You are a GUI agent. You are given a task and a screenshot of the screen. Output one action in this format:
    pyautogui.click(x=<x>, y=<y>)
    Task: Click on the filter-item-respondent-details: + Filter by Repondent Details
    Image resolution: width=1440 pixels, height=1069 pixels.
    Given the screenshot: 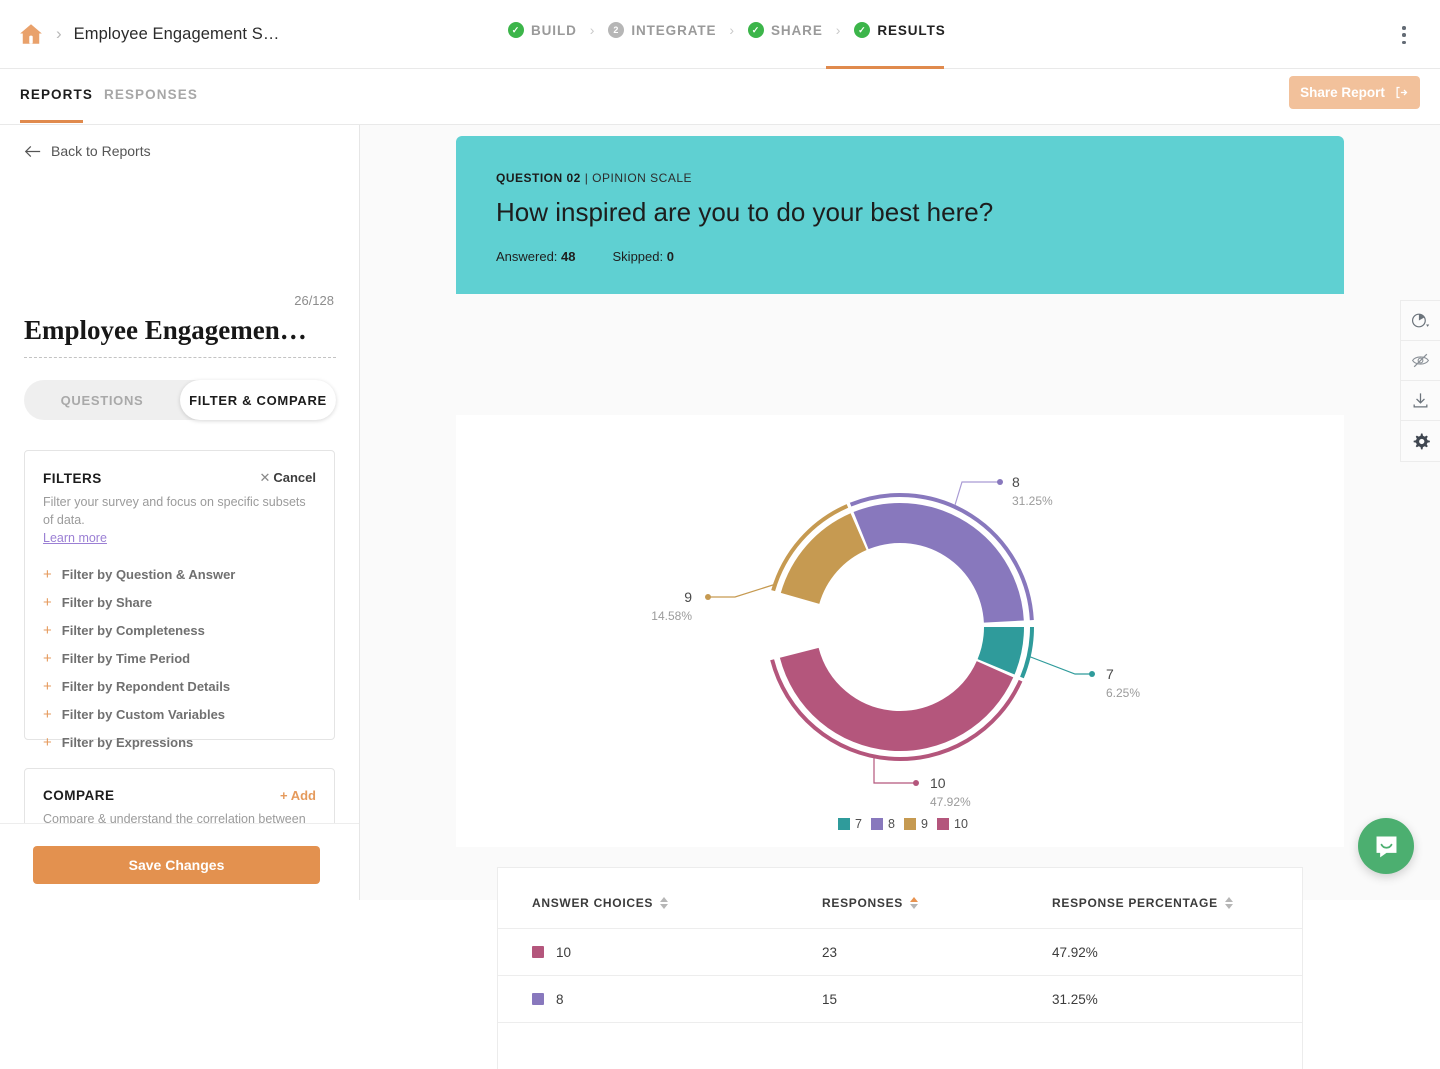 What is the action you would take?
    pyautogui.click(x=179, y=686)
    